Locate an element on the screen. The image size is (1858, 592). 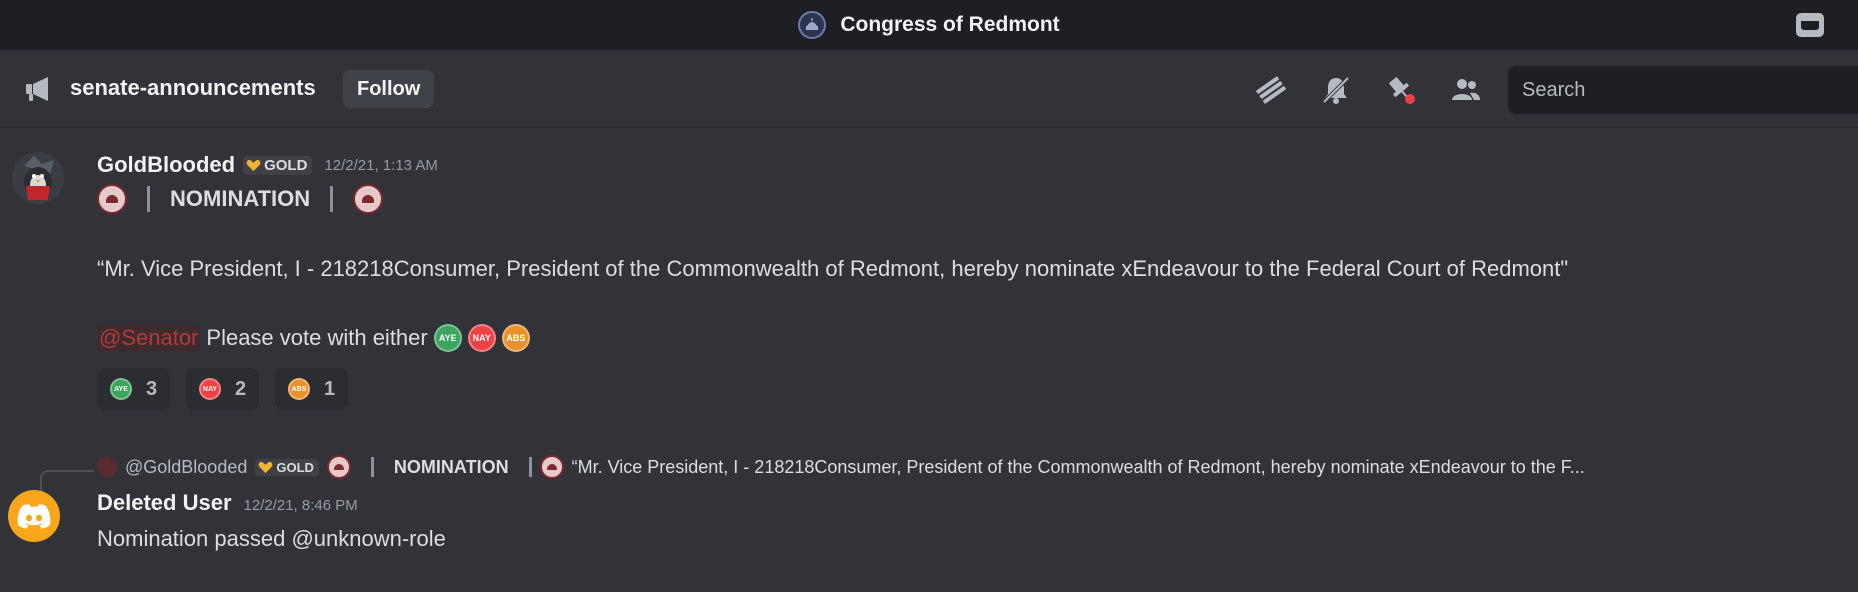
window-titlebar: Congress of Redmont is located at coordinates (929, 25).